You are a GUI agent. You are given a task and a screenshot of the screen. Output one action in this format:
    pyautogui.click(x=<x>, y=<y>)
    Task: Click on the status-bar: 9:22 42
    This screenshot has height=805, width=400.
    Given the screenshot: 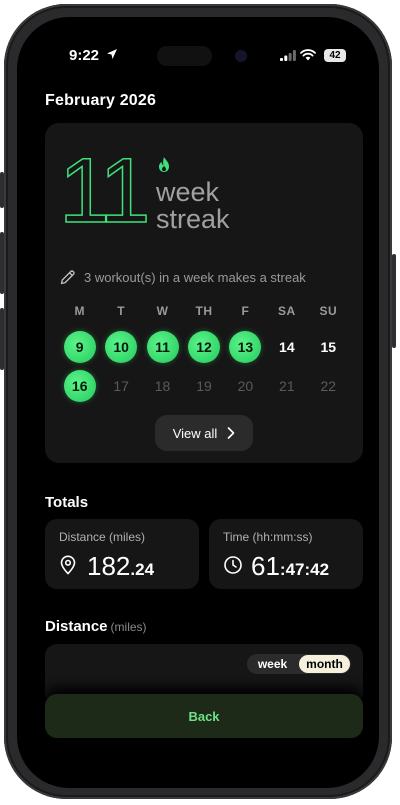 What is the action you would take?
    pyautogui.click(x=198, y=41)
    